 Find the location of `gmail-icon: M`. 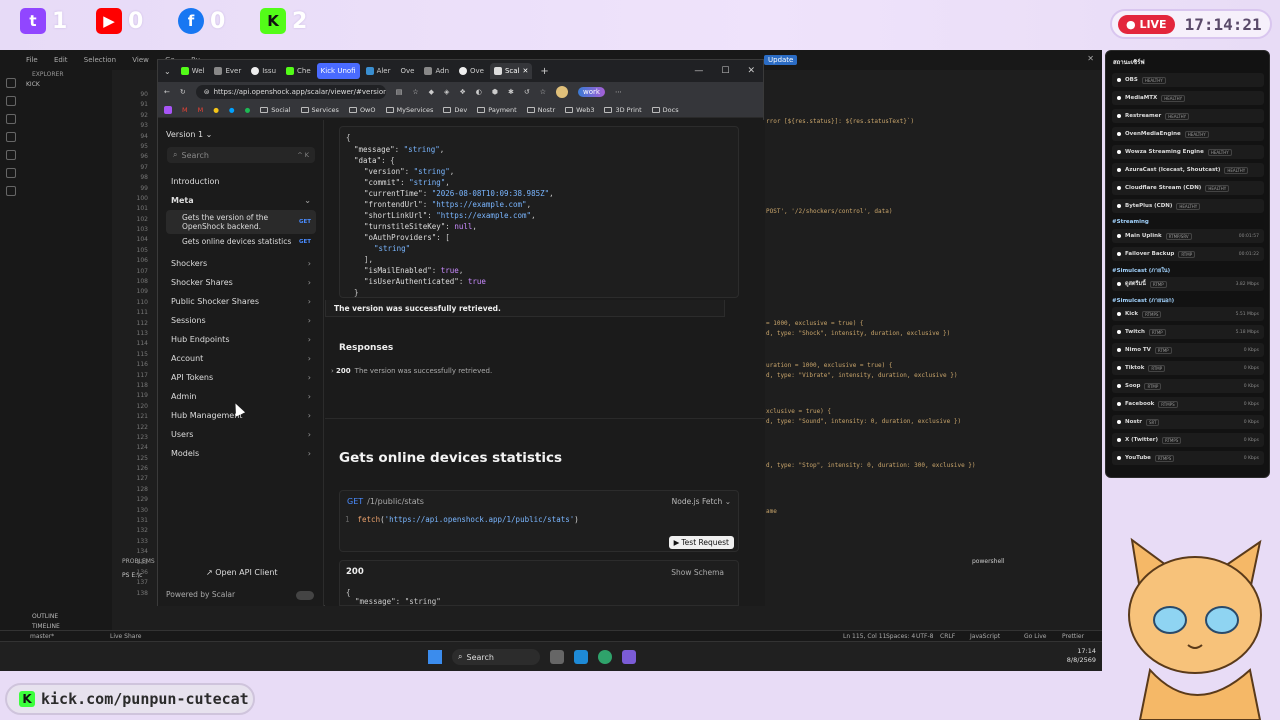

gmail-icon: M is located at coordinates (185, 110).